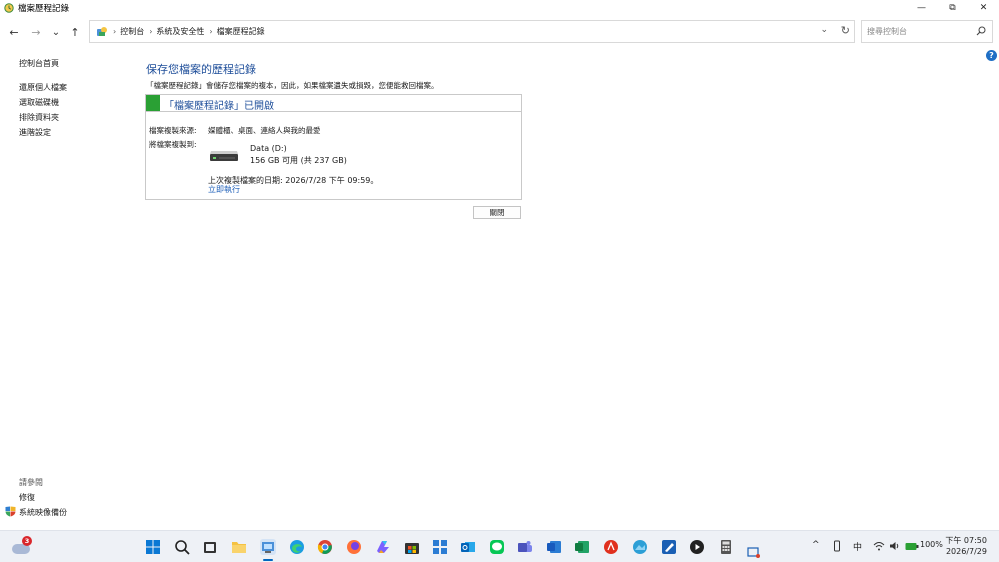 The image size is (999, 562). Describe the element at coordinates (333, 103) in the screenshot. I see `status-header: 「檔案歷程記錄」已開啟` at that location.